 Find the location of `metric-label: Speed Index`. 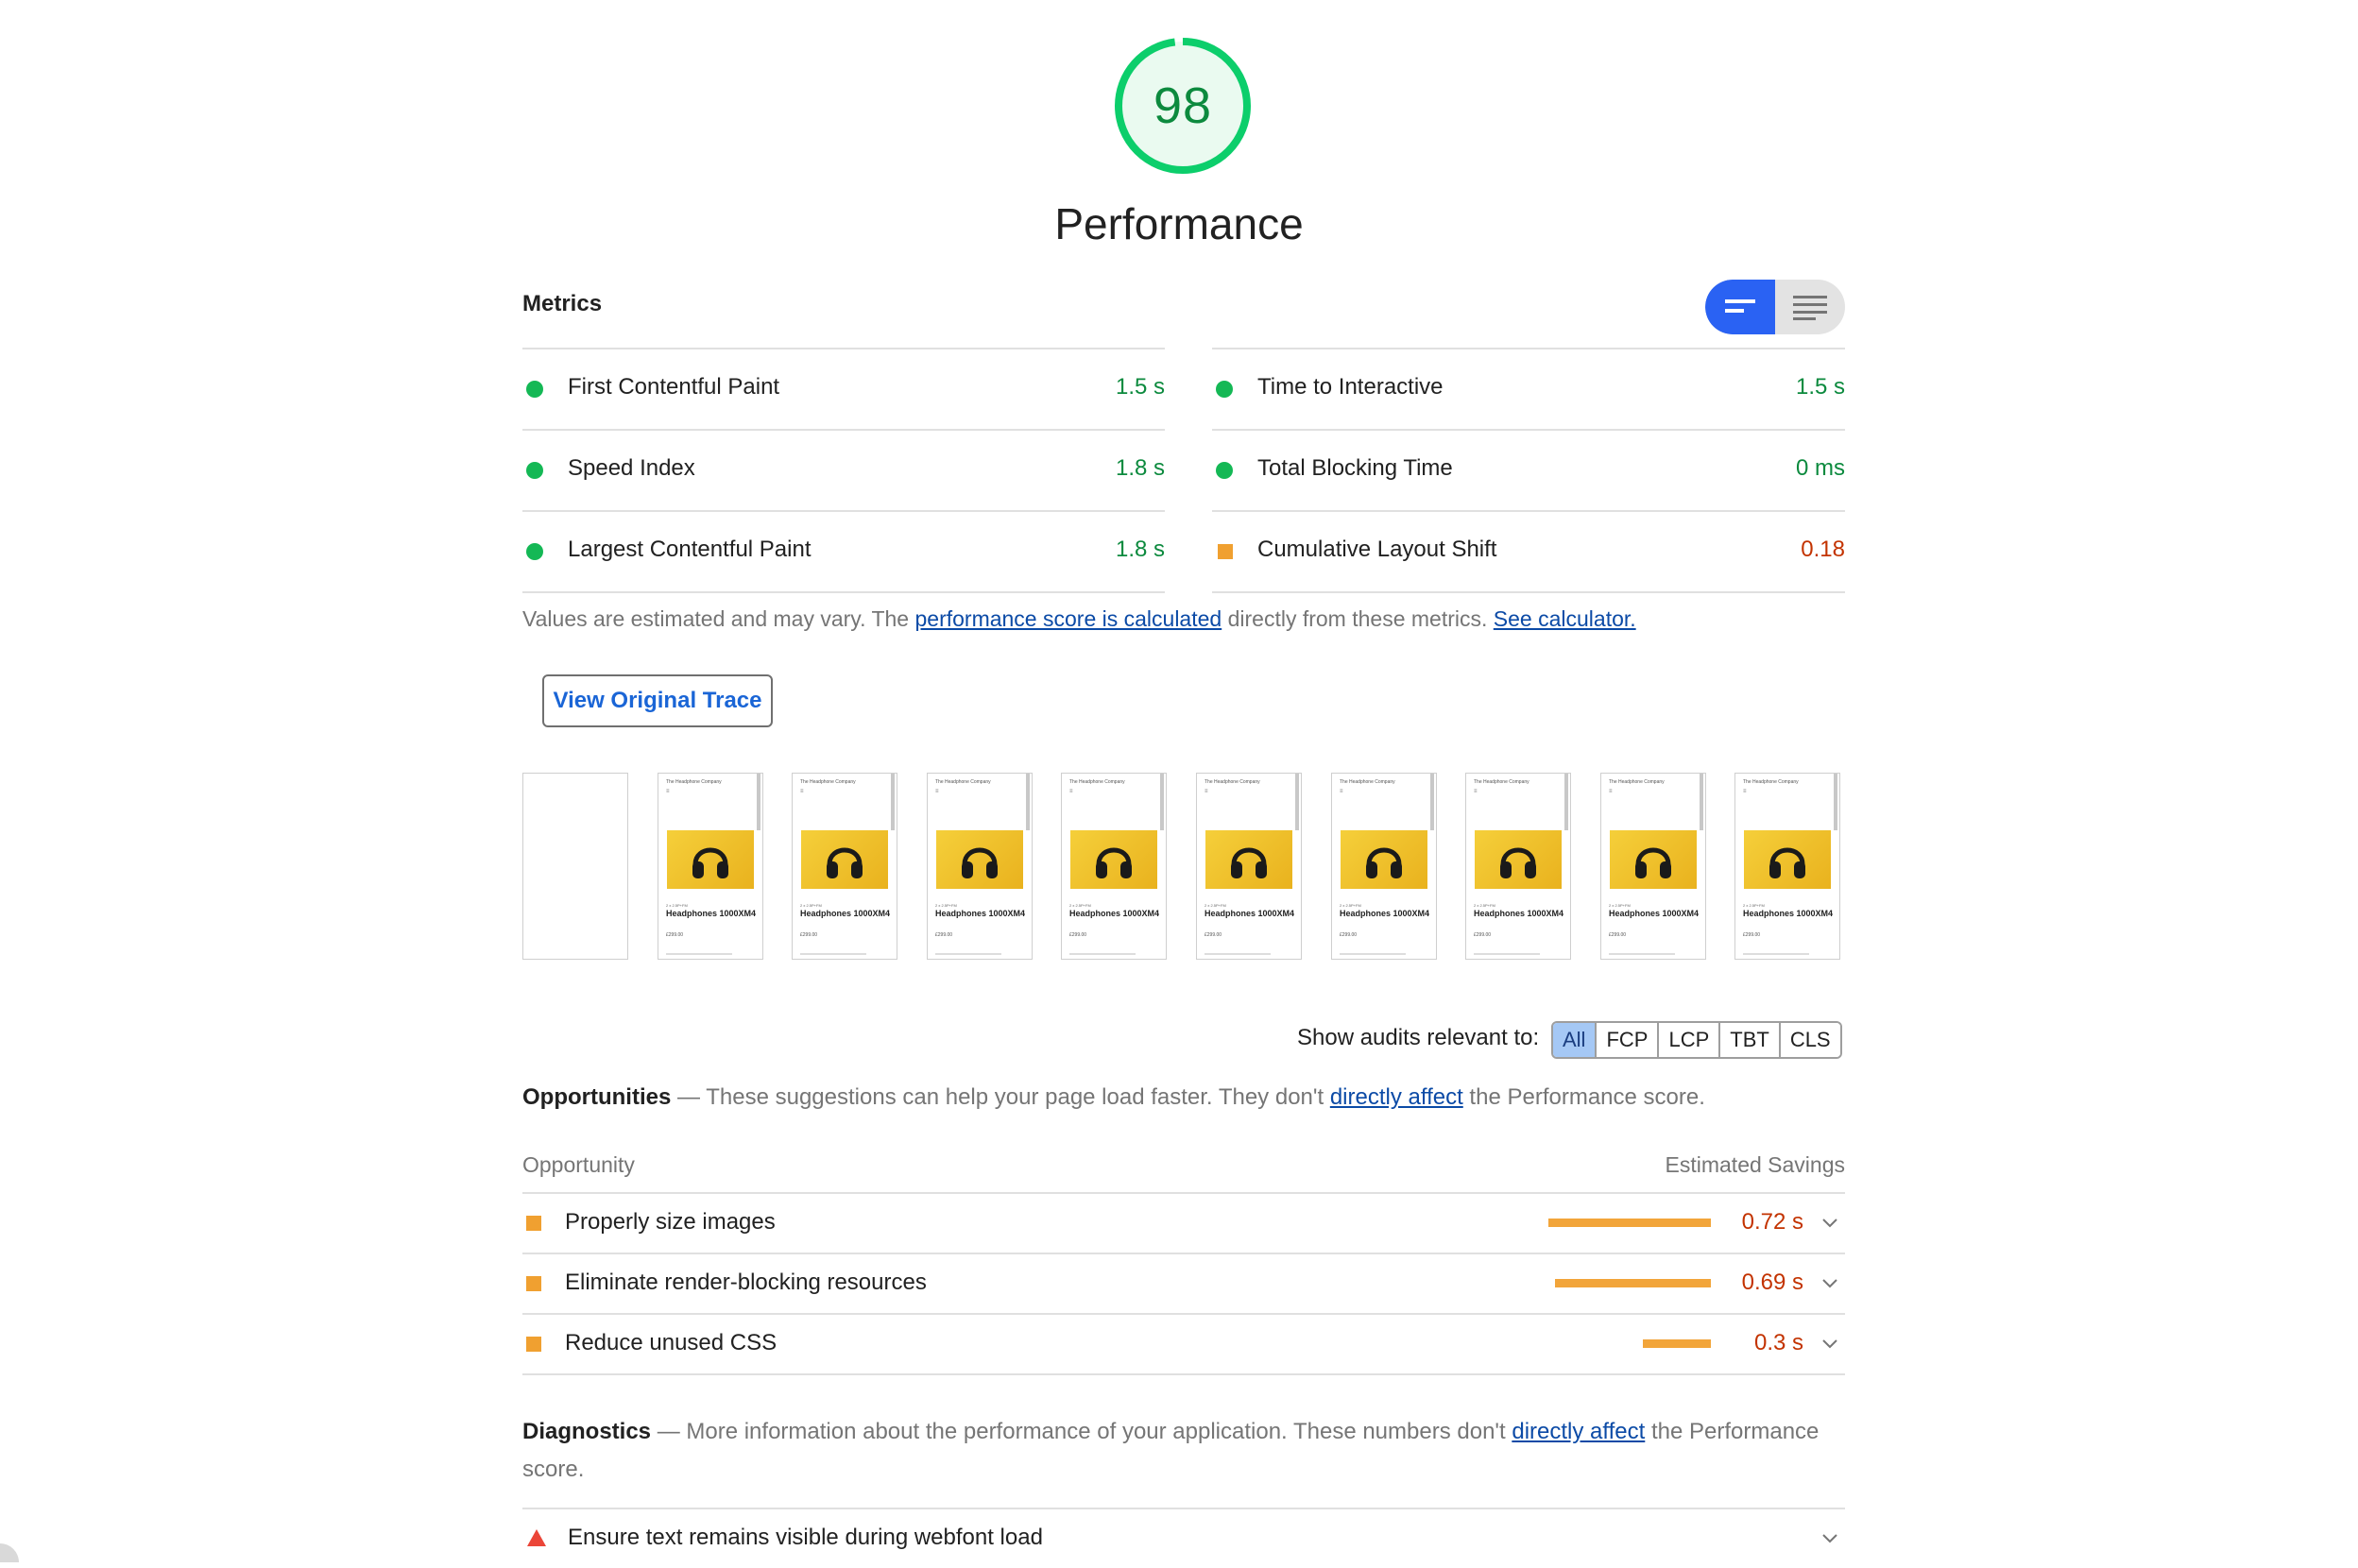

metric-label: Speed Index is located at coordinates (631, 468).